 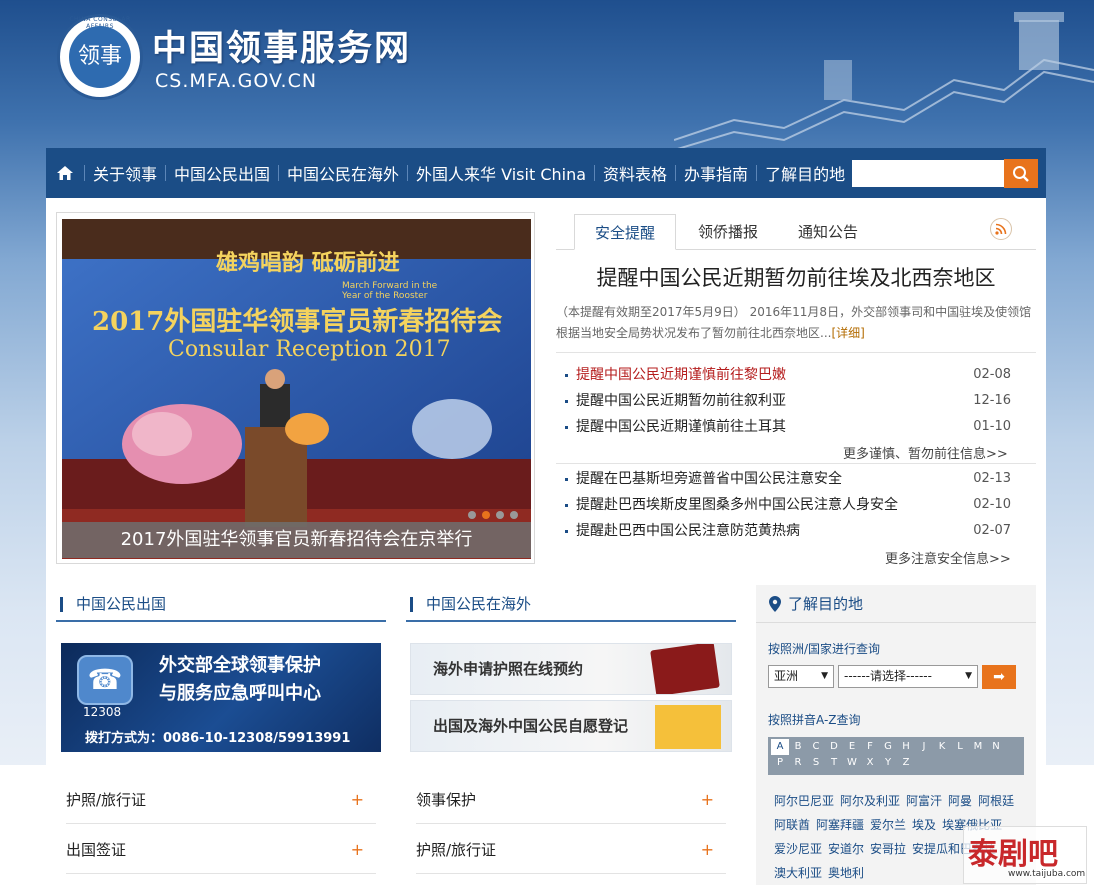 I want to click on country-link: 安道尔, so click(x=846, y=849).